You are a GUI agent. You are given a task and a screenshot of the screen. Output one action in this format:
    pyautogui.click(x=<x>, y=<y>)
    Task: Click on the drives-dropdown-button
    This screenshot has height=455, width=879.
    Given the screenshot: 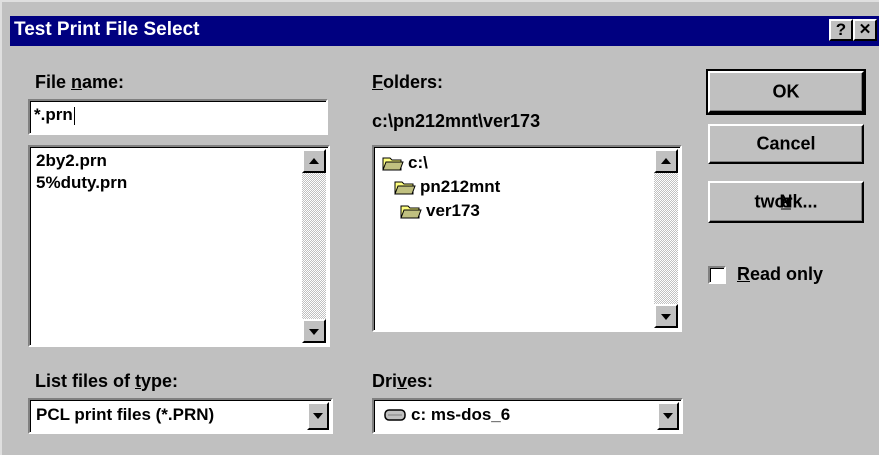 What is the action you would take?
    pyautogui.click(x=668, y=416)
    